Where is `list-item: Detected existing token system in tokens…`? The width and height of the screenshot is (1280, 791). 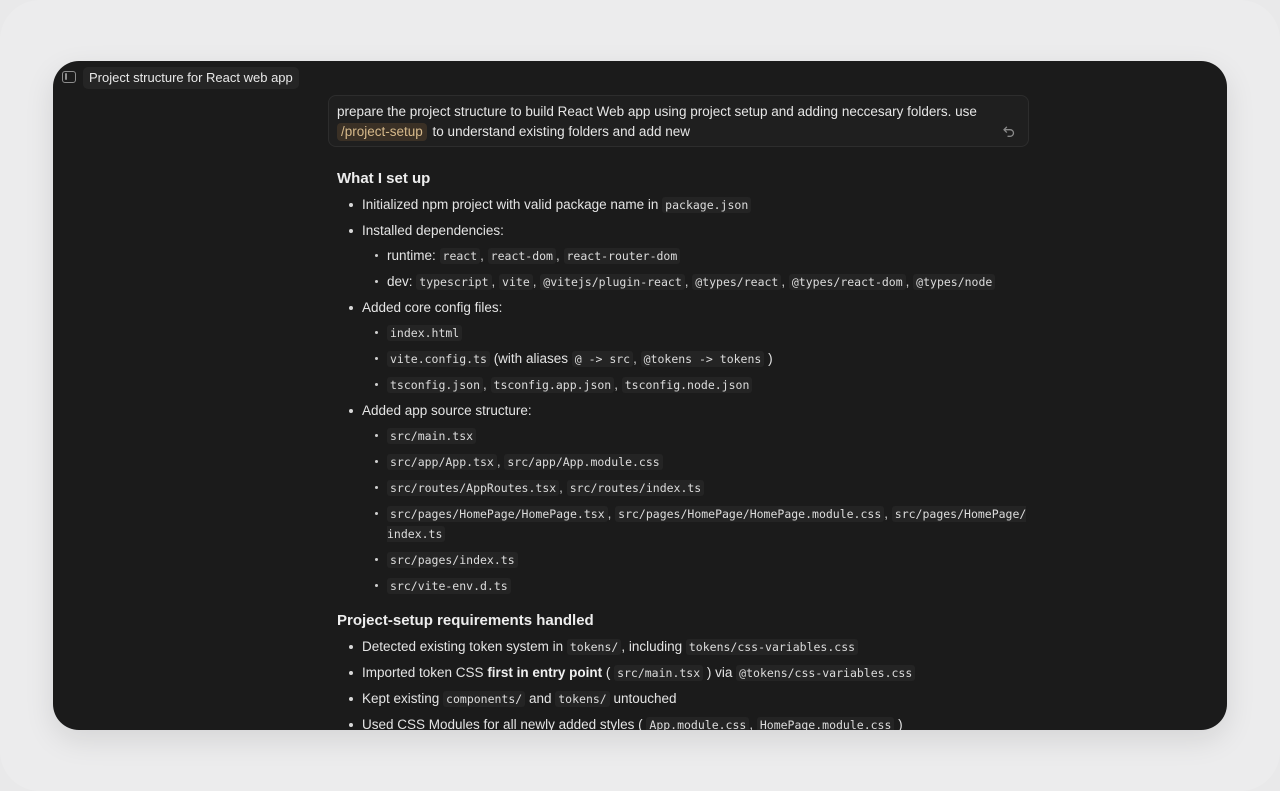 list-item: Detected existing token system in tokens… is located at coordinates (687, 647).